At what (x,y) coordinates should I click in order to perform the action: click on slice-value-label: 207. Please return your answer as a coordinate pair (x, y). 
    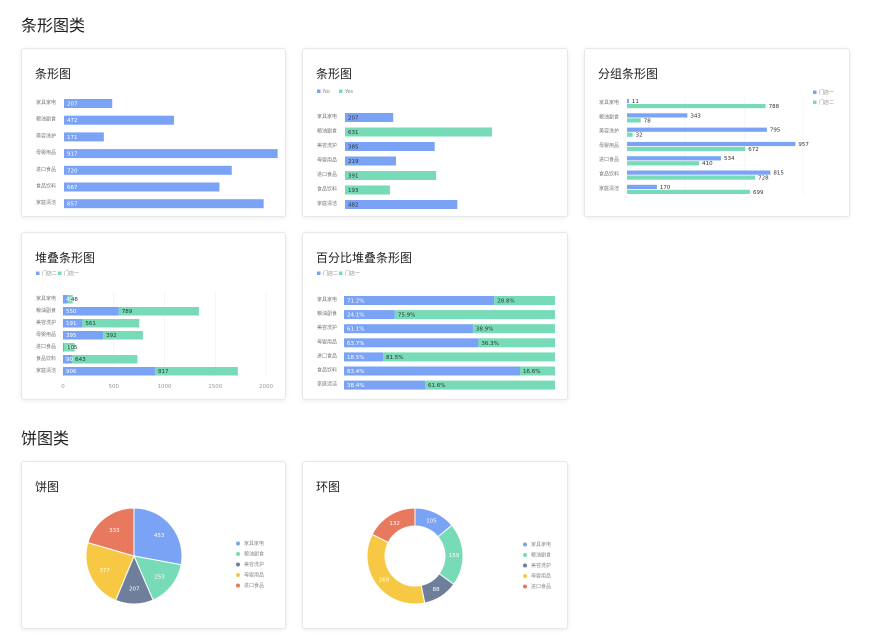
    Looking at the image, I should click on (134, 590).